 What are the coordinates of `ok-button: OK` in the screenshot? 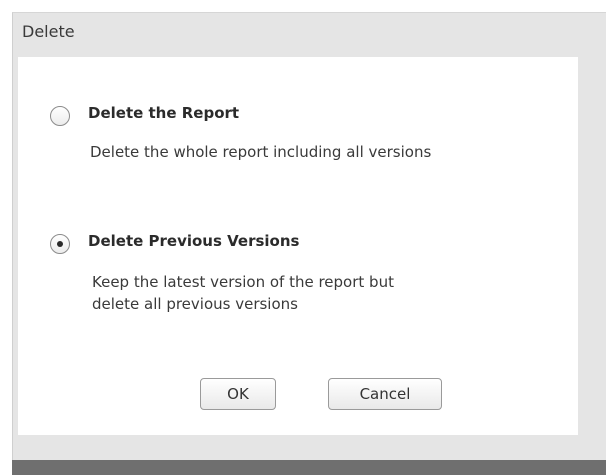 It's located at (238, 394).